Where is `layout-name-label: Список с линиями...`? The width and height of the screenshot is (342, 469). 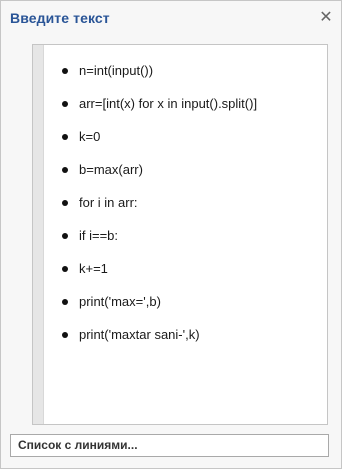 layout-name-label: Список с линиями... is located at coordinates (78, 445).